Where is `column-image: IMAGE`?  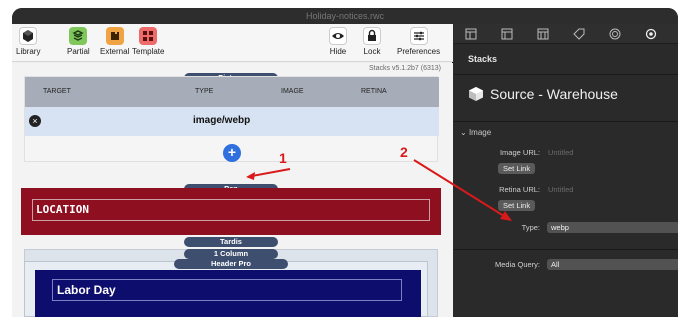
column-image: IMAGE is located at coordinates (292, 91).